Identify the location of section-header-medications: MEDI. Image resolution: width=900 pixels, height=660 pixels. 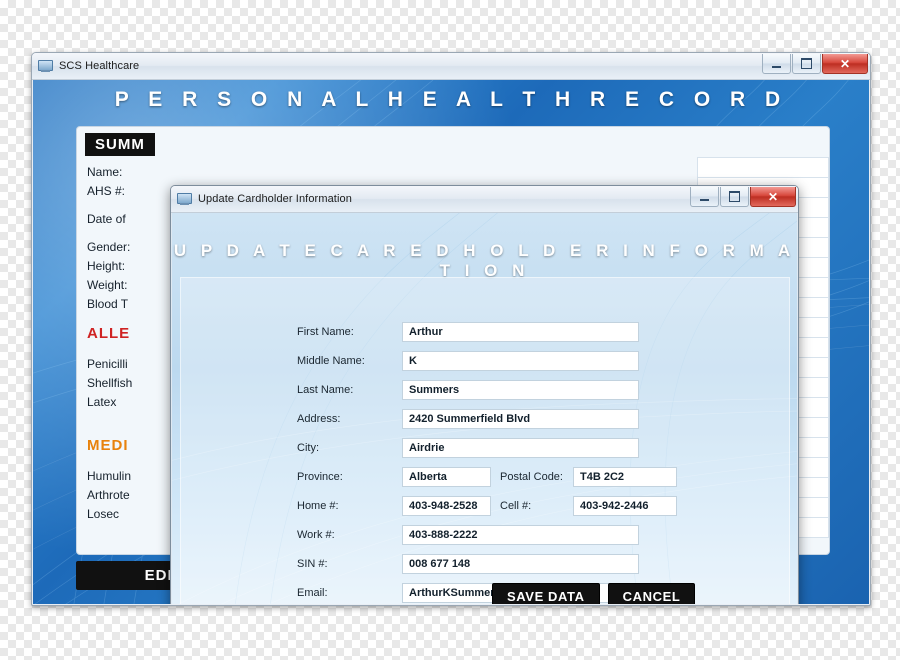
(108, 445).